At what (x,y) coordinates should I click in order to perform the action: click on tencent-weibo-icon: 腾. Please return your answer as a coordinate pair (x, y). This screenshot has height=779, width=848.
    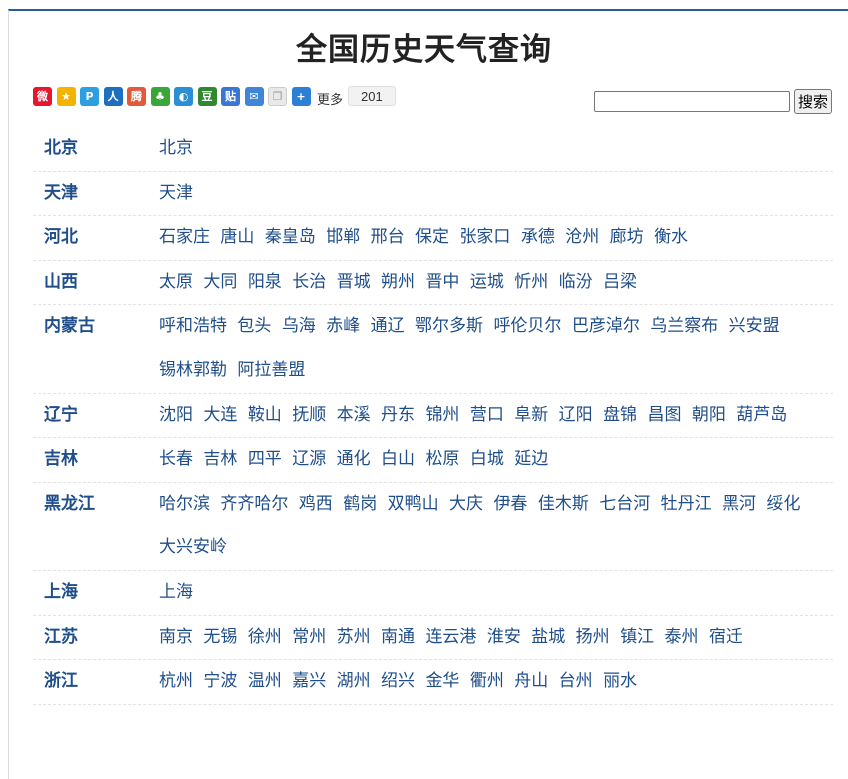
    Looking at the image, I should click on (136, 96).